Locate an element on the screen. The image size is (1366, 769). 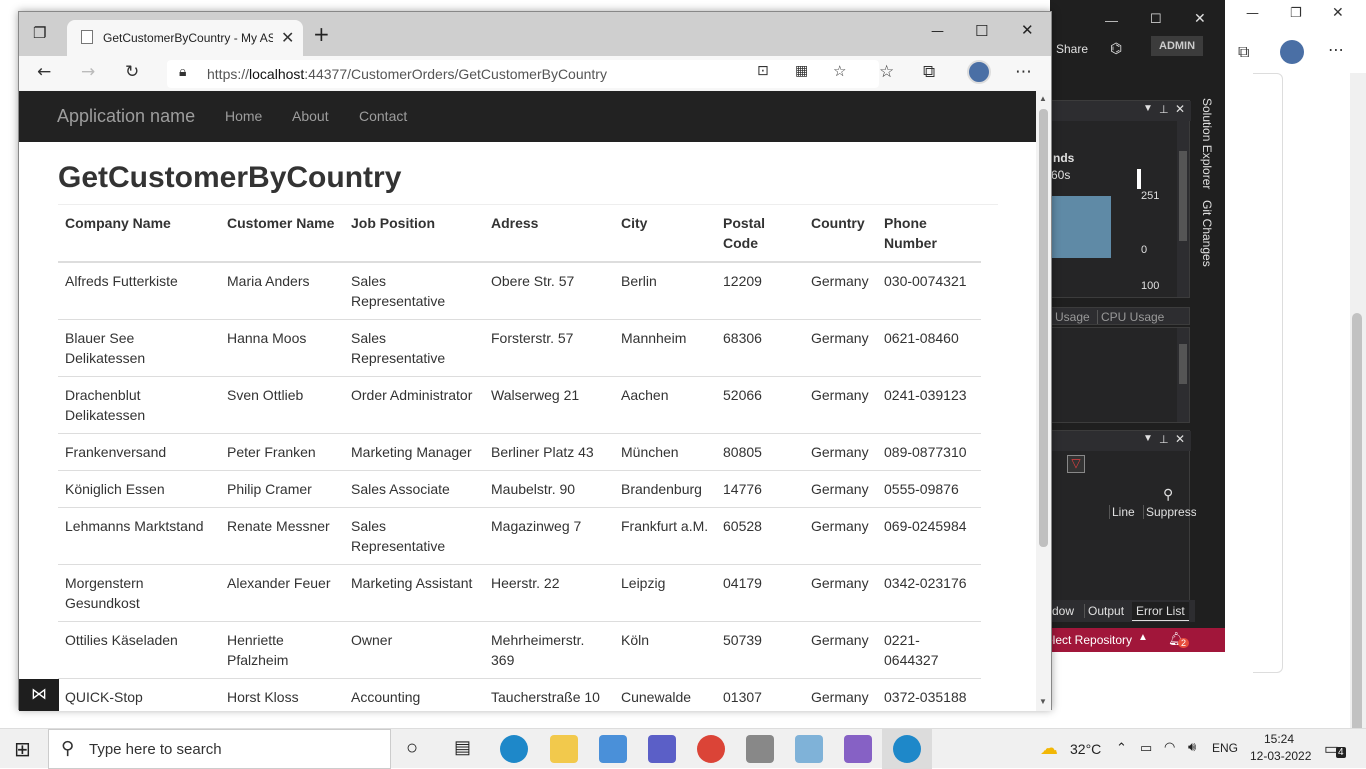
background-scroll-thumb is located at coordinates (1357, 523).